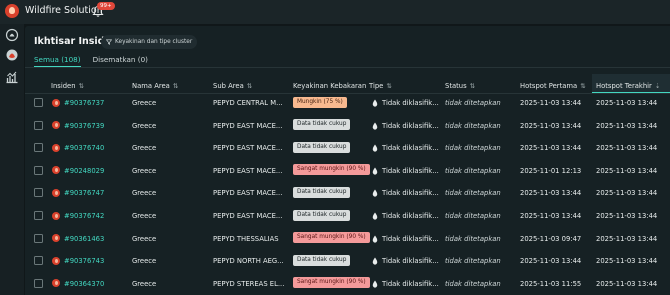 The height and width of the screenshot is (295, 670). Describe the element at coordinates (628, 86) in the screenshot. I see `column-header-last-hotspot: Hotspot Terakhir ⇣` at that location.